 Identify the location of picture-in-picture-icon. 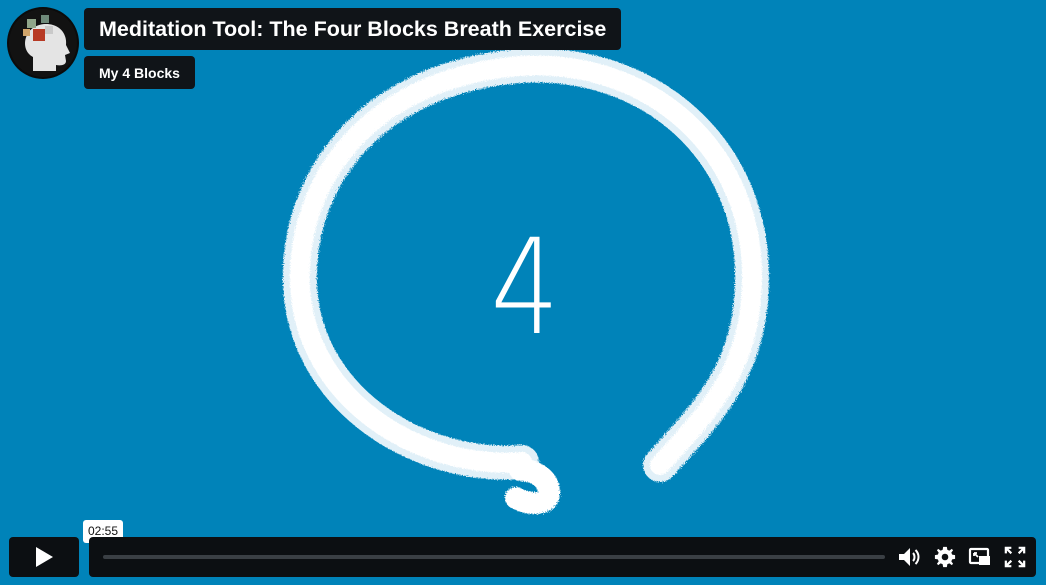
(979, 556).